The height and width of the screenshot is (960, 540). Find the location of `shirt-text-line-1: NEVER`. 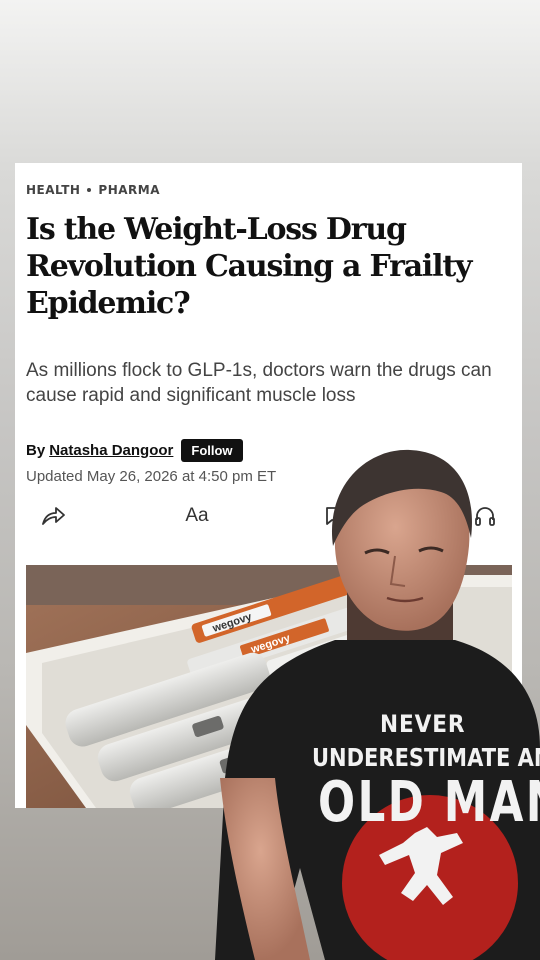

shirt-text-line-1: NEVER is located at coordinates (423, 724).